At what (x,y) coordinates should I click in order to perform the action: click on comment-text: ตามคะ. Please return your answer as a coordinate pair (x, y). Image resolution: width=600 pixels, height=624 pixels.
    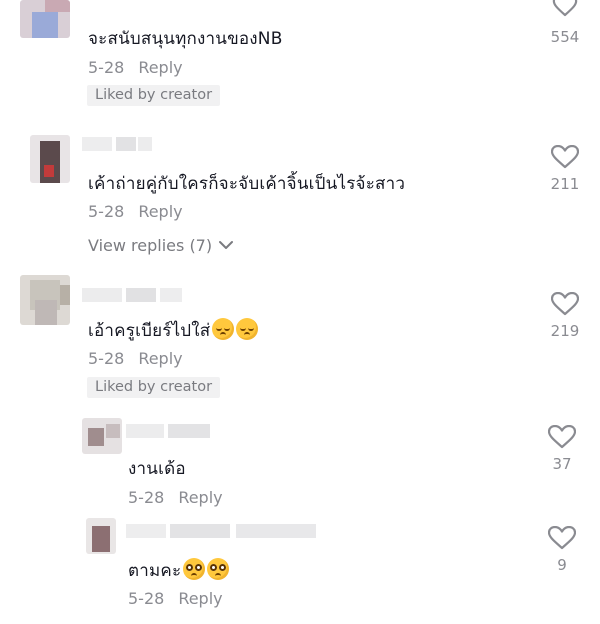
    Looking at the image, I should click on (179, 570).